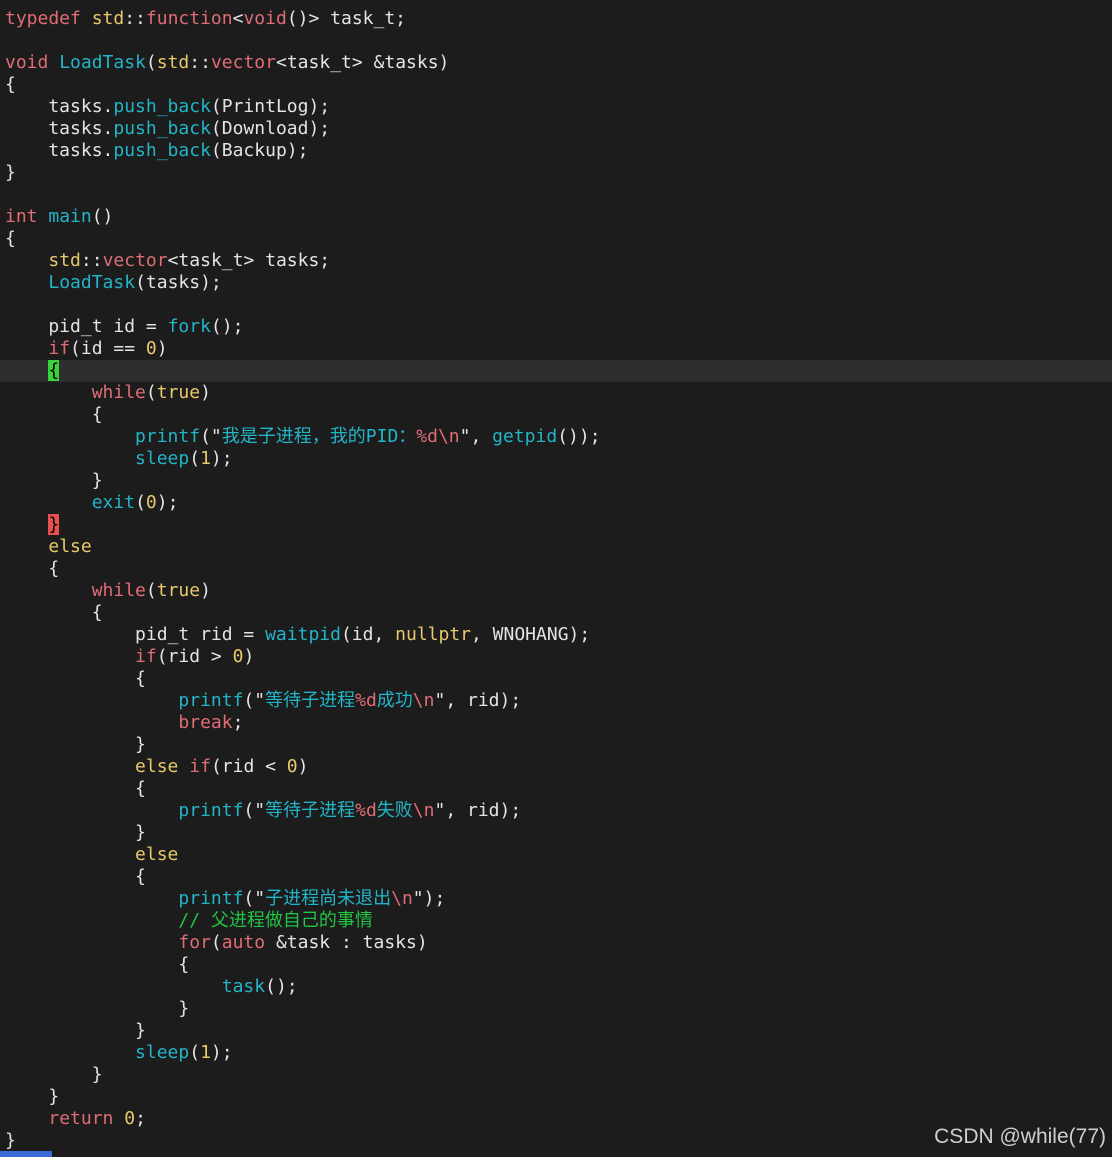  Describe the element at coordinates (21, 216) in the screenshot. I see `code-token: int` at that location.